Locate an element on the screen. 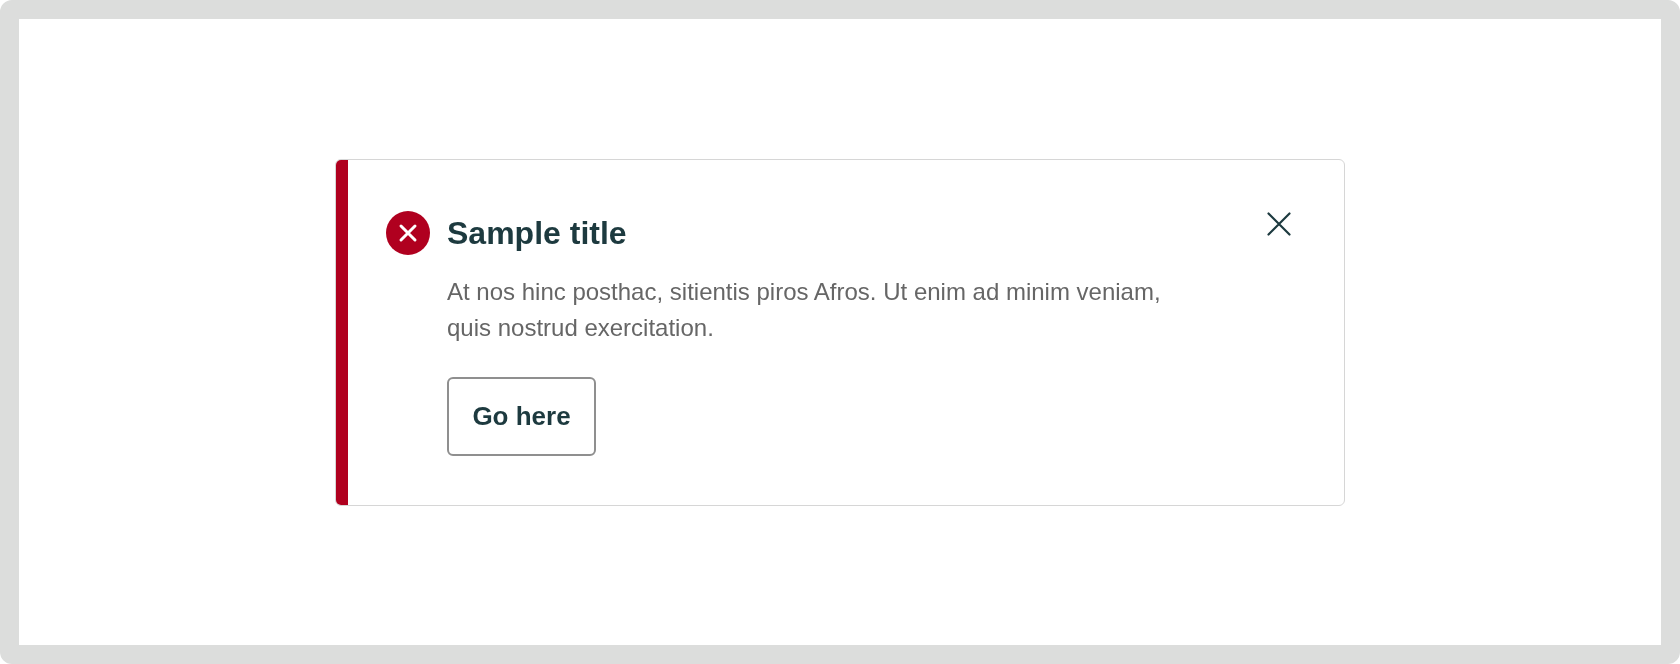 The image size is (1680, 664). close-button is located at coordinates (1279, 223).